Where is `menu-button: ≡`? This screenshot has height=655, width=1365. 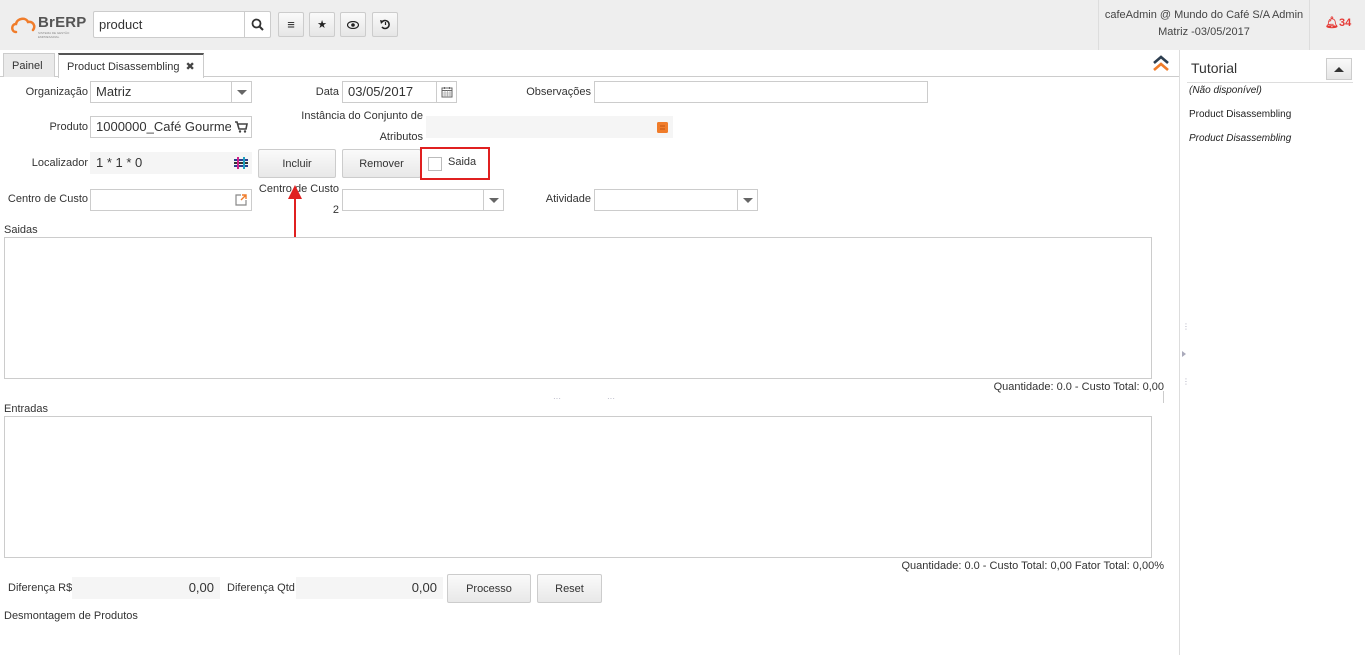
menu-button: ≡ is located at coordinates (291, 24).